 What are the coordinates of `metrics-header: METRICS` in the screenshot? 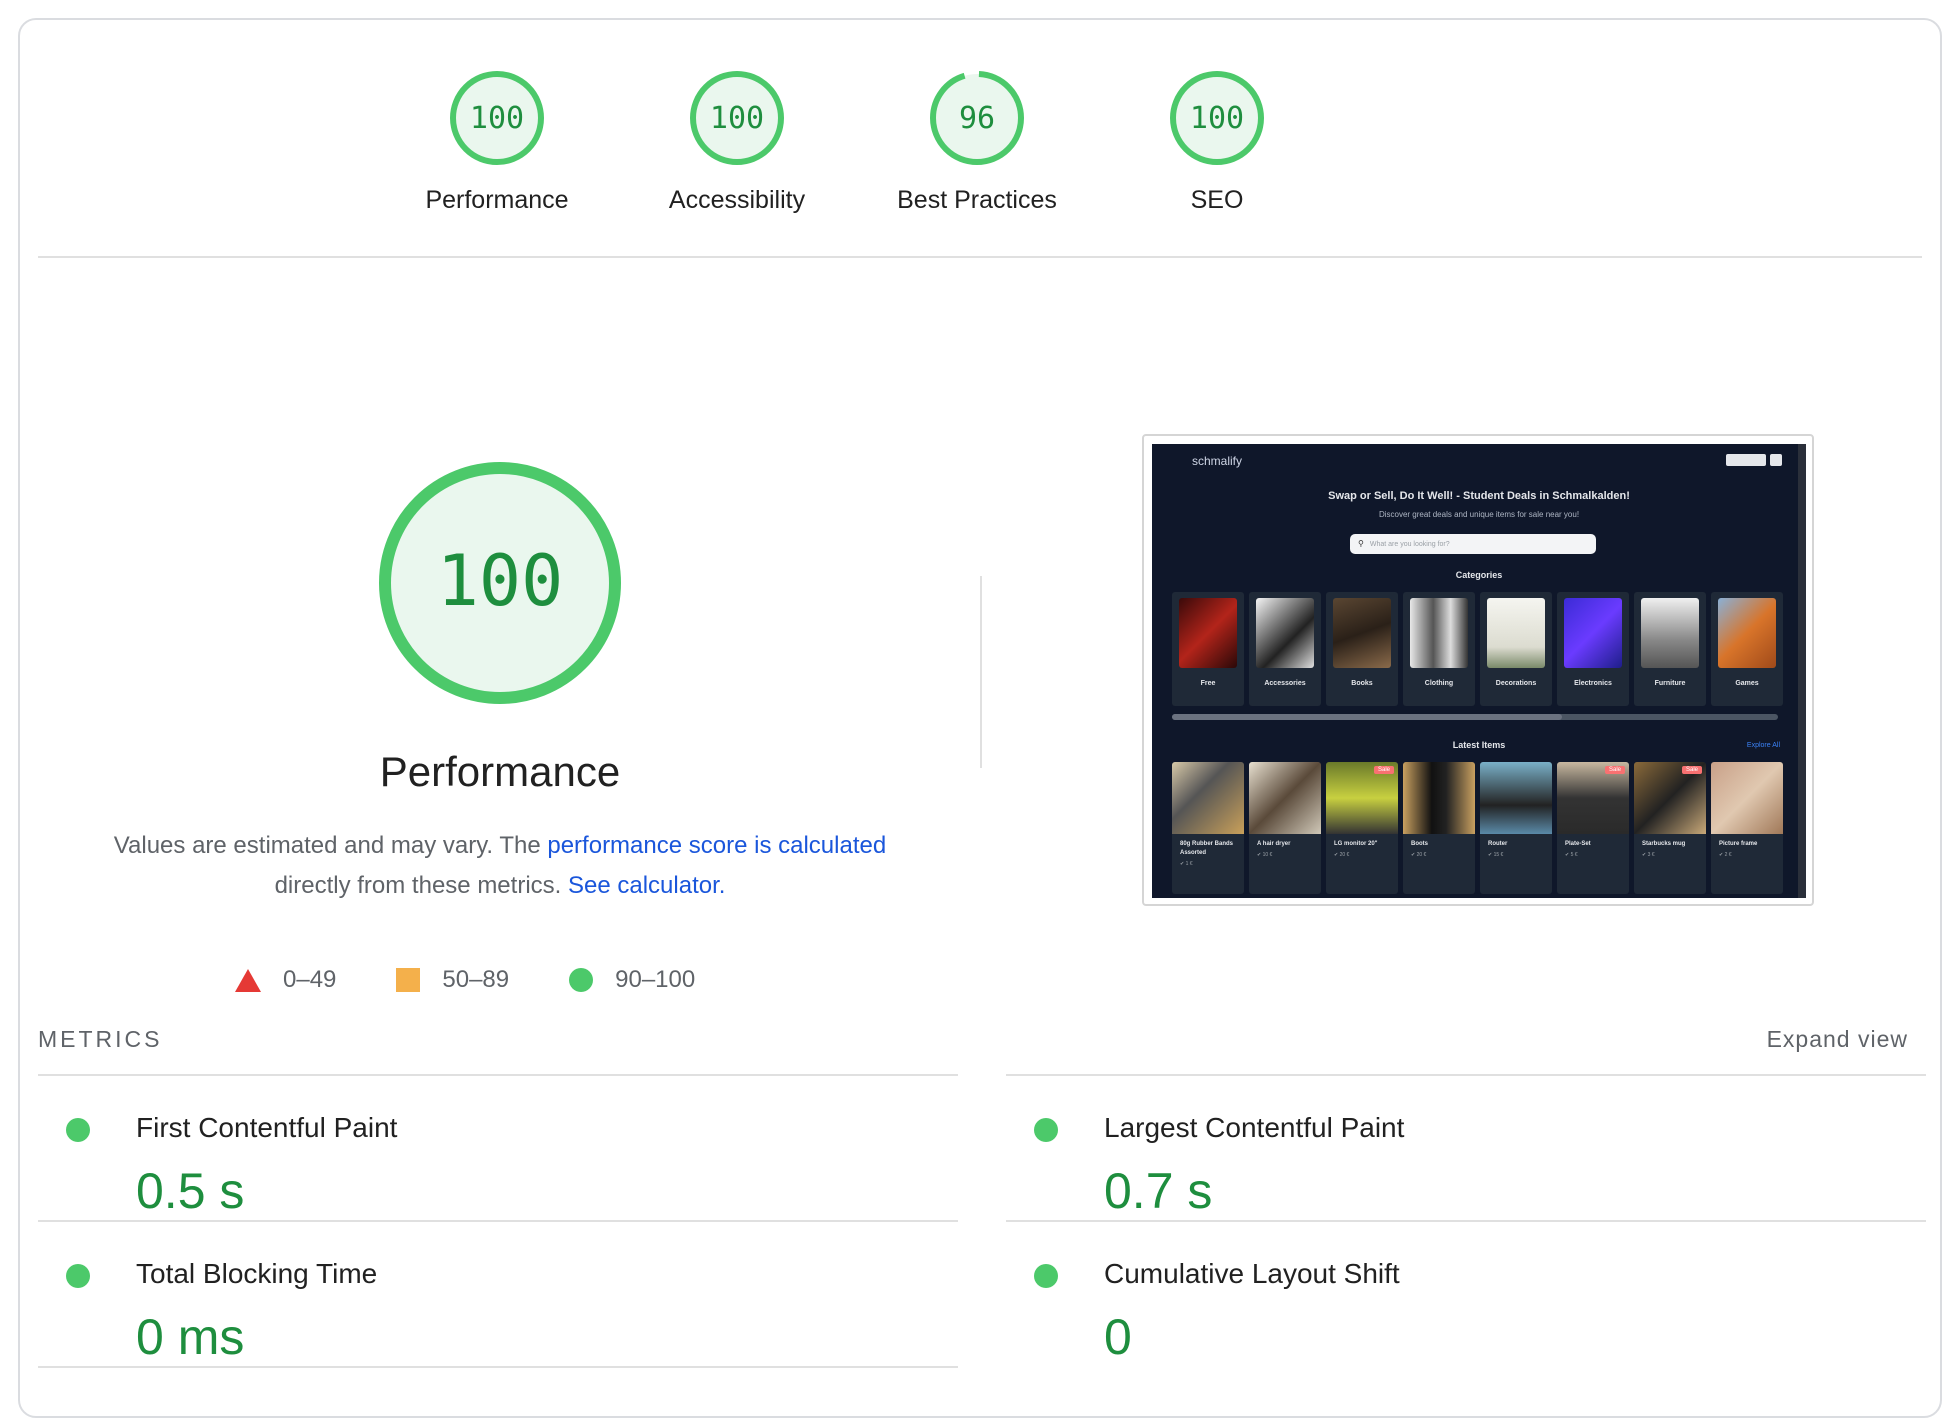 It's located at (100, 1039).